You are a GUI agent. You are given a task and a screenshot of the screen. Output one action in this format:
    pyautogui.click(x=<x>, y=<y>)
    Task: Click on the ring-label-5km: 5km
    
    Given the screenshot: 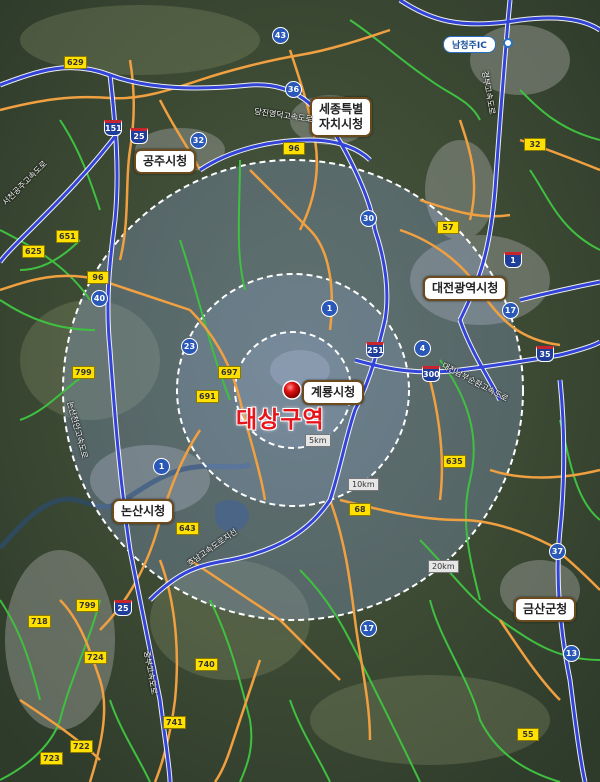 What is the action you would take?
    pyautogui.click(x=318, y=440)
    